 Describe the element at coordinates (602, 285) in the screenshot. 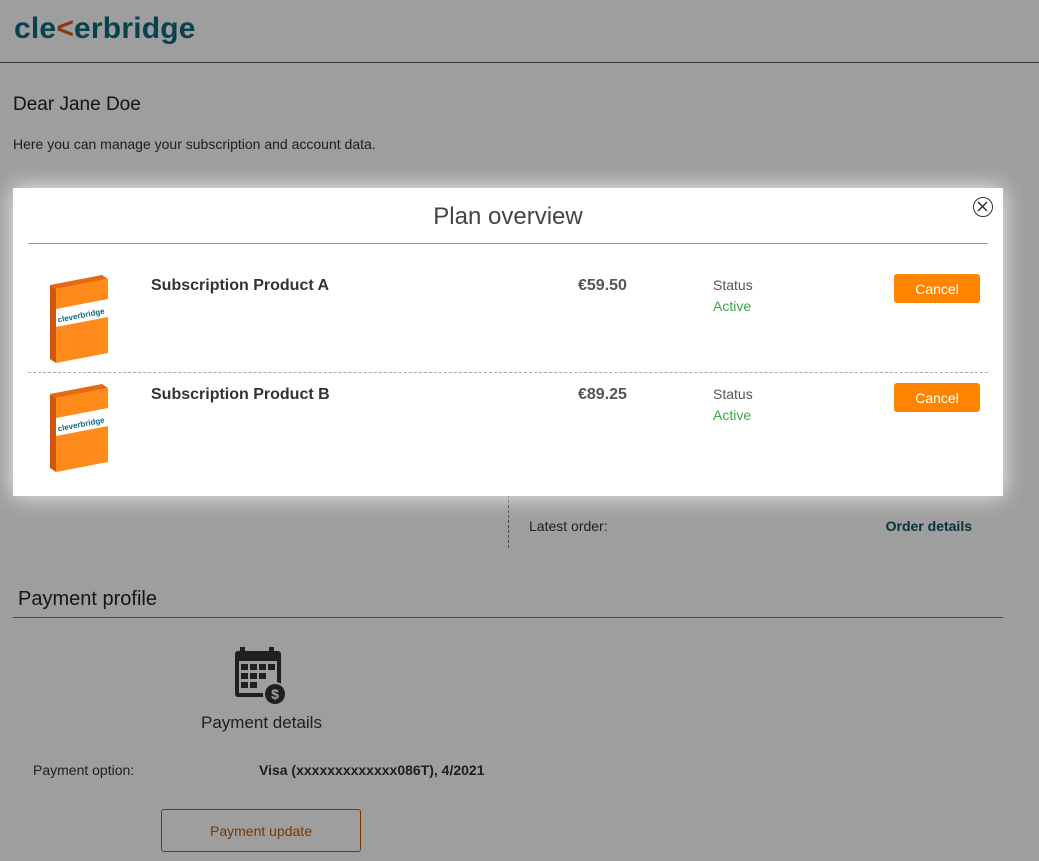

I see `product-price: €59.50` at that location.